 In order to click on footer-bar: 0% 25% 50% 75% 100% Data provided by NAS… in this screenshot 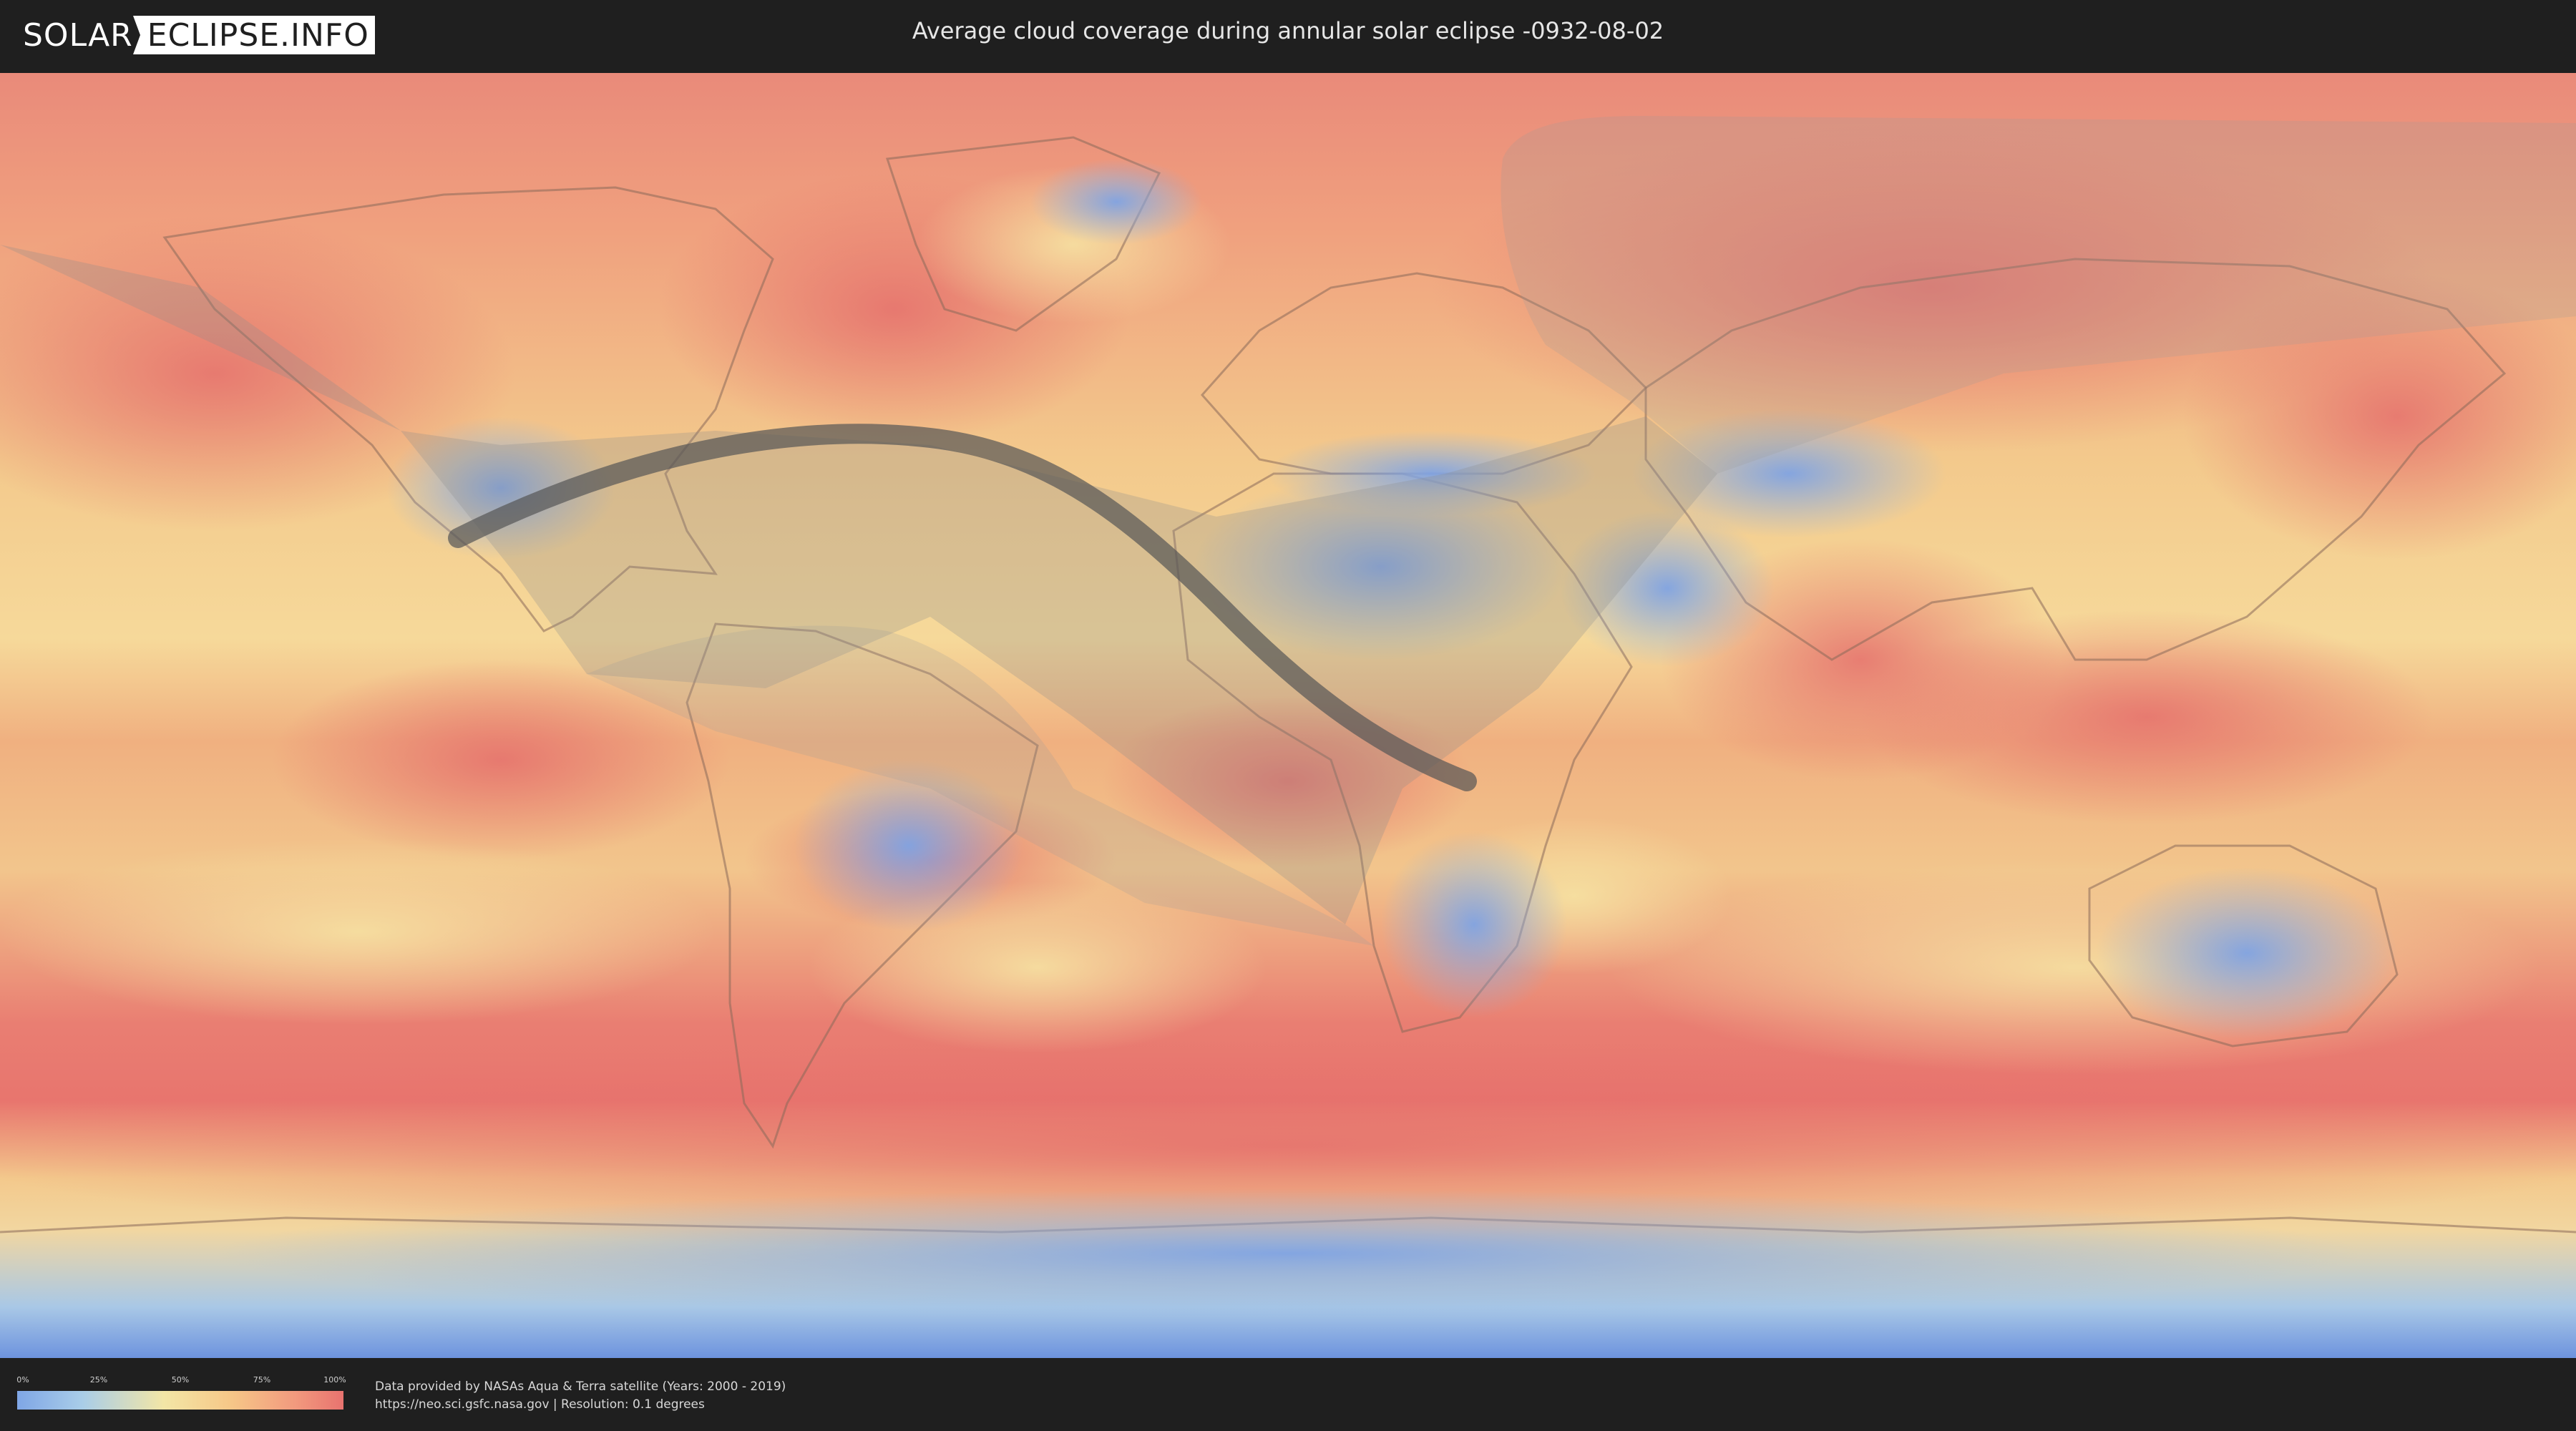, I will do `click(1288, 1394)`.